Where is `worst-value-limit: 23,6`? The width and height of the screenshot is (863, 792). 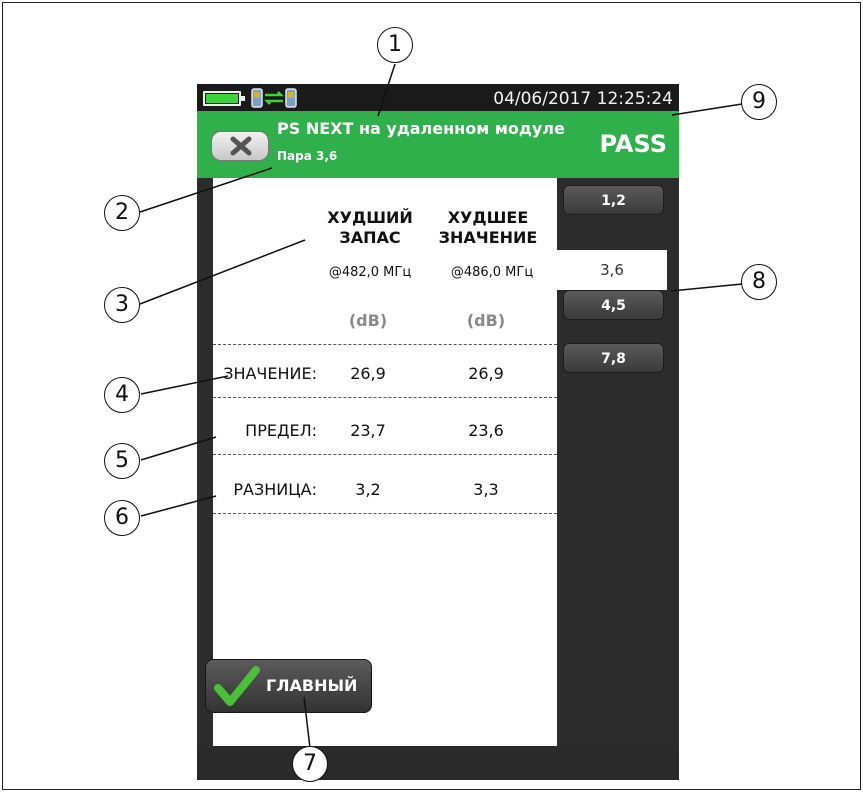
worst-value-limit: 23,6 is located at coordinates (486, 430).